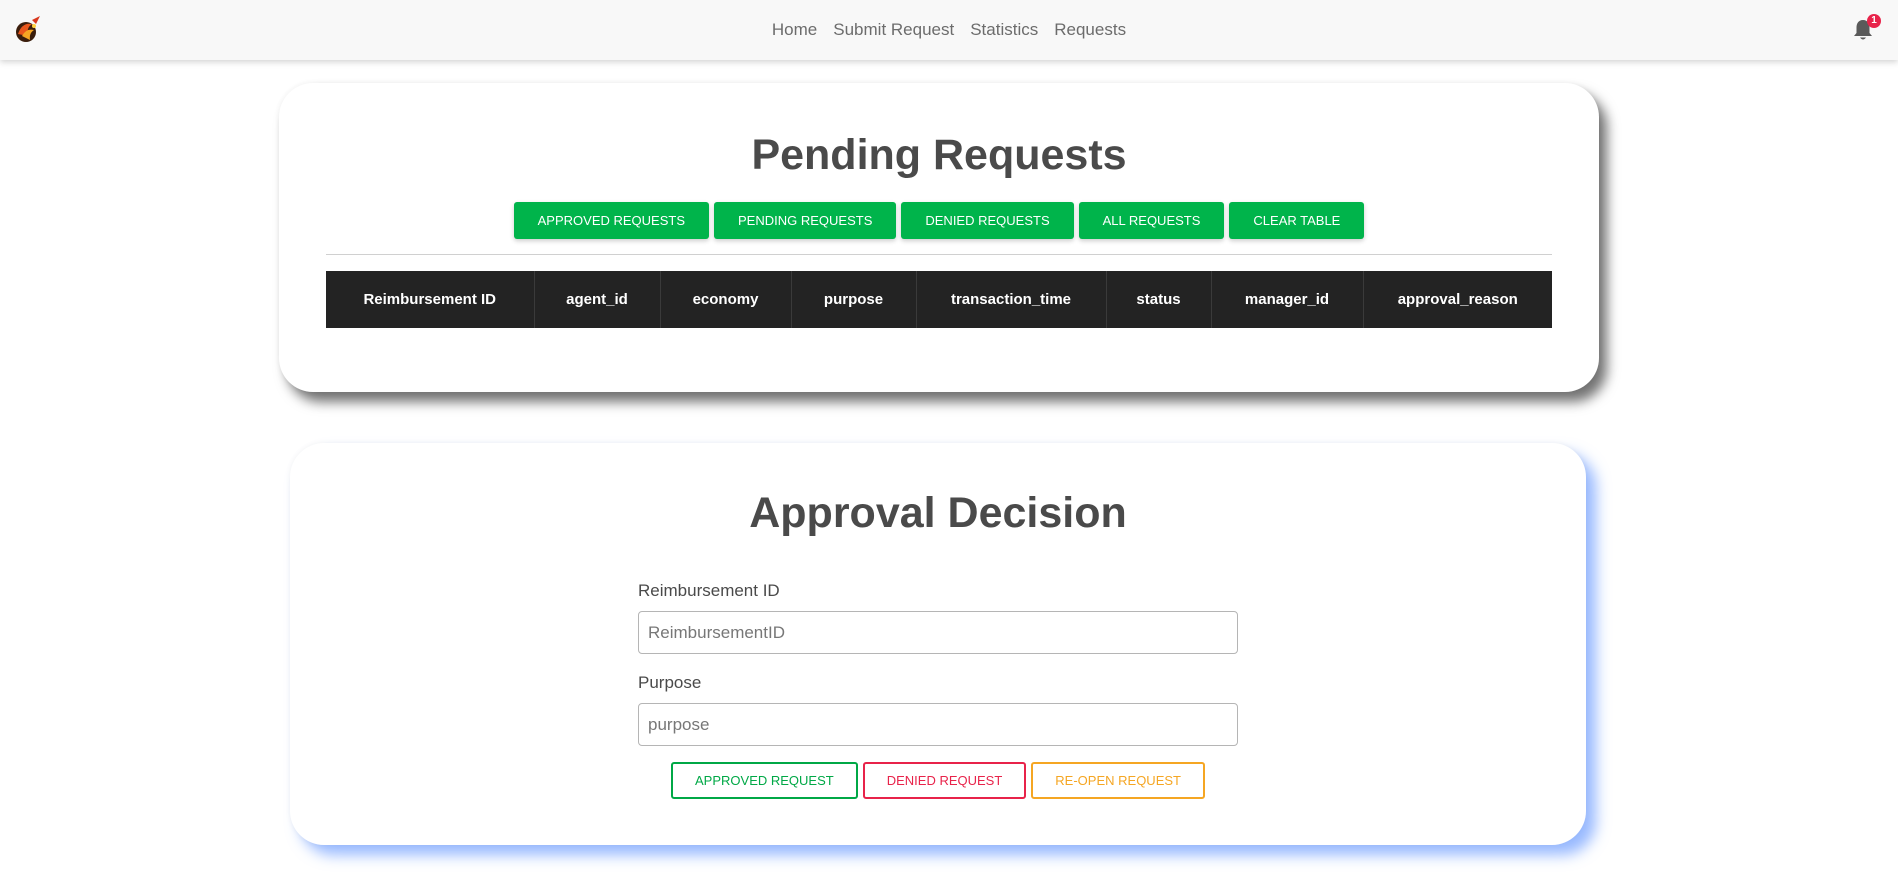 The image size is (1898, 885). I want to click on pending-requests-button: Pending Requests, so click(805, 220).